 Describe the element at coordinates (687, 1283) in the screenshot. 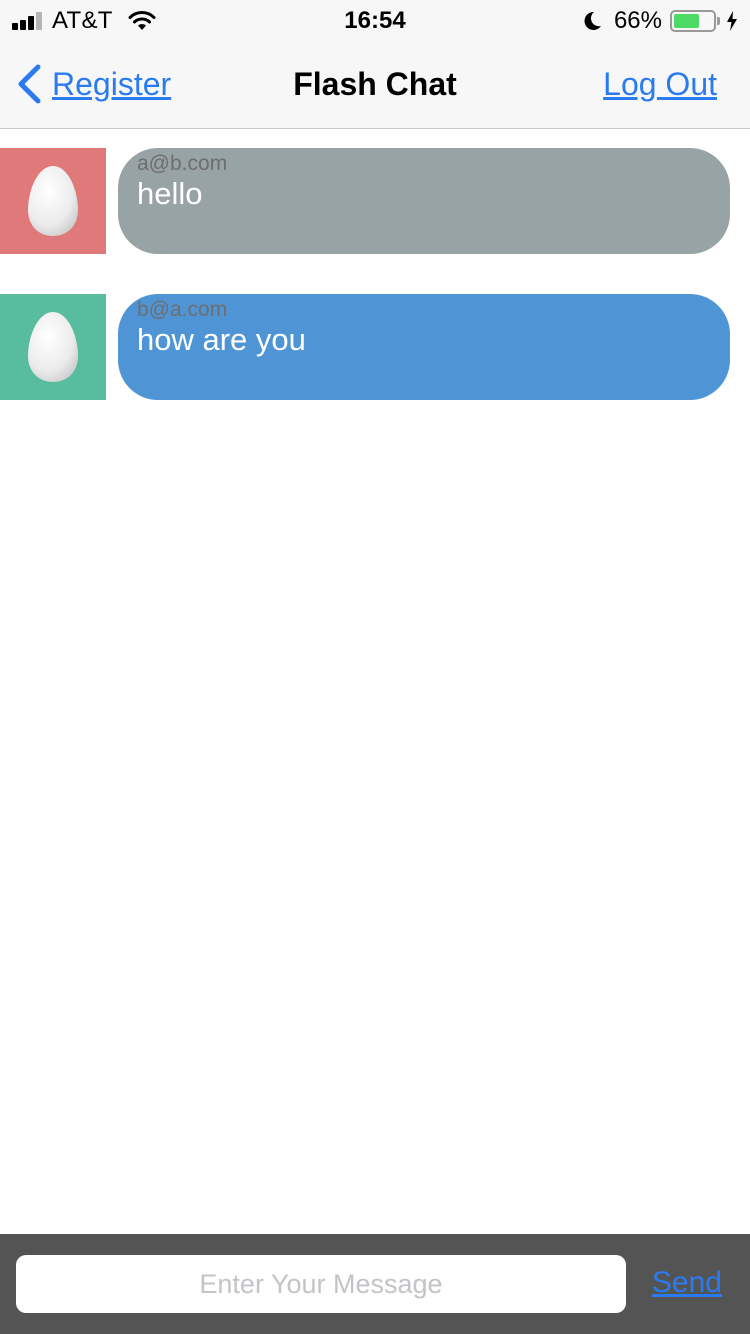

I see `send-button: Send` at that location.